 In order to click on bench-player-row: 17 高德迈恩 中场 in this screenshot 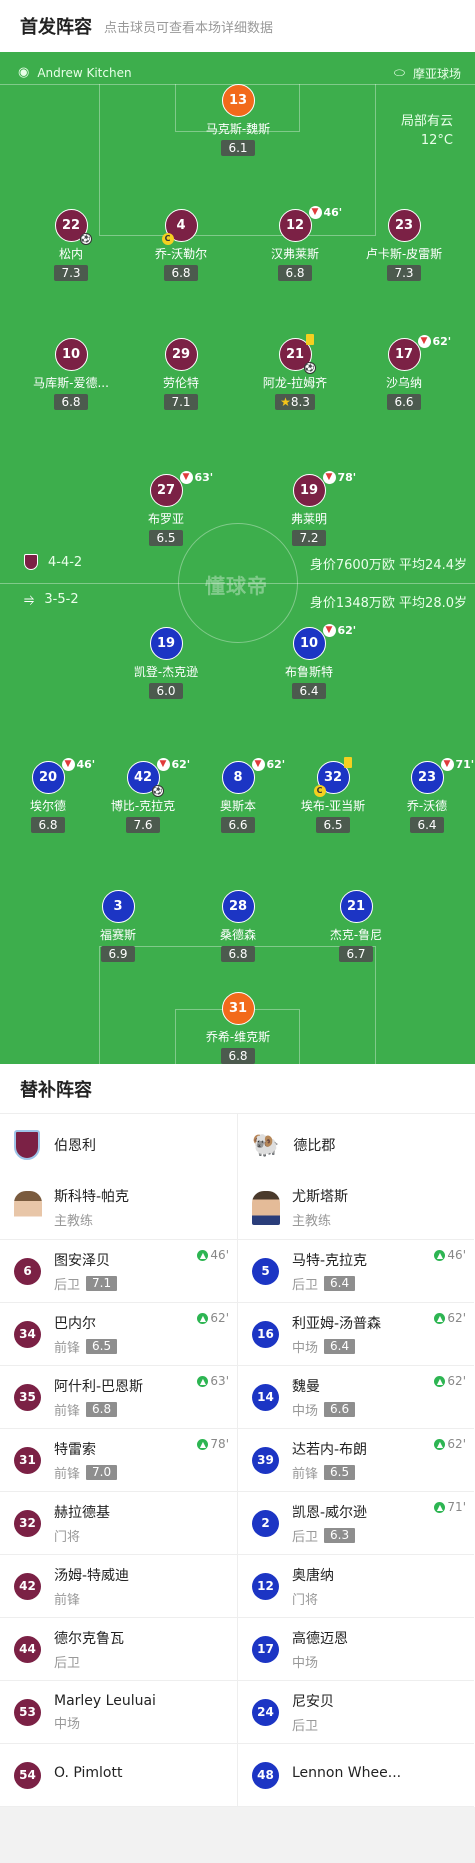, I will do `click(356, 1649)`.